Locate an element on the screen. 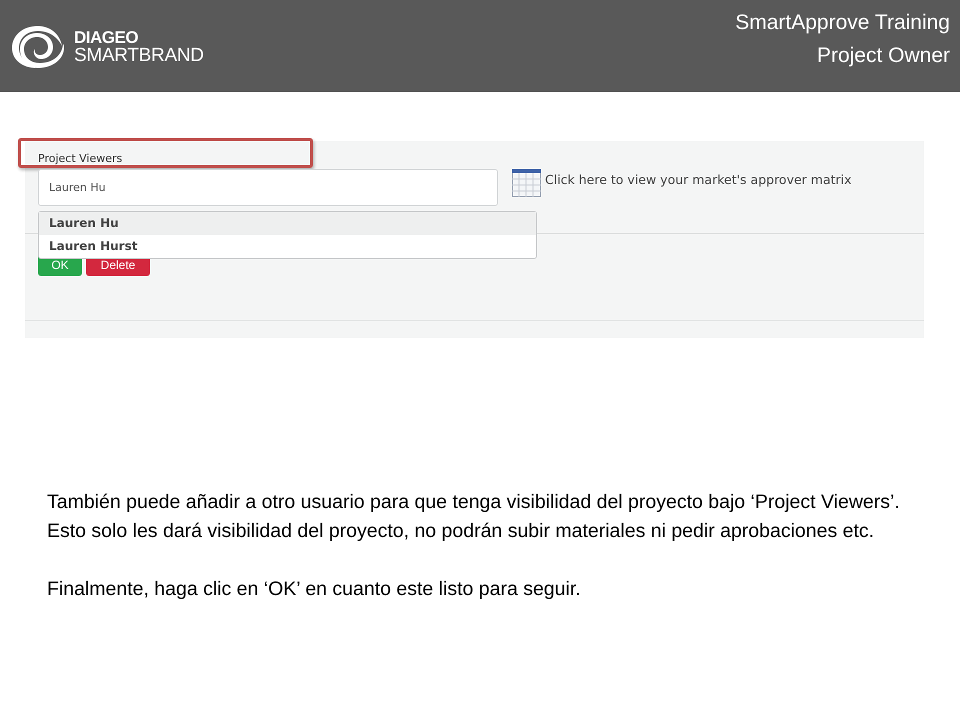 The image size is (960, 720). header-title: Project Owner is located at coordinates (883, 56).